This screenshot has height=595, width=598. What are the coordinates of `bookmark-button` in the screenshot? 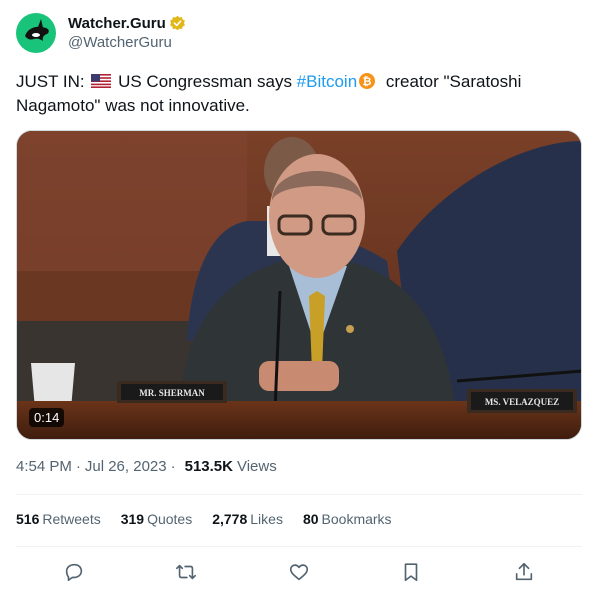 It's located at (411, 572).